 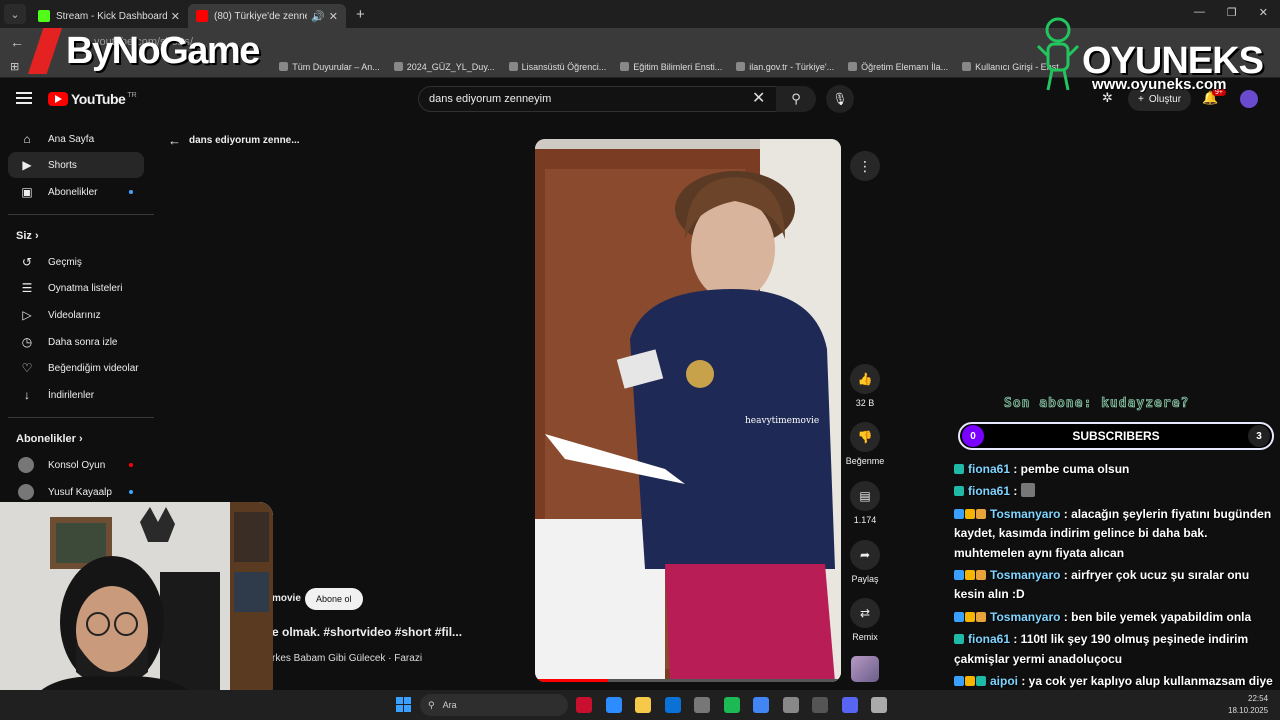 What do you see at coordinates (865, 166) in the screenshot?
I see `more-options-button: ⋮` at bounding box center [865, 166].